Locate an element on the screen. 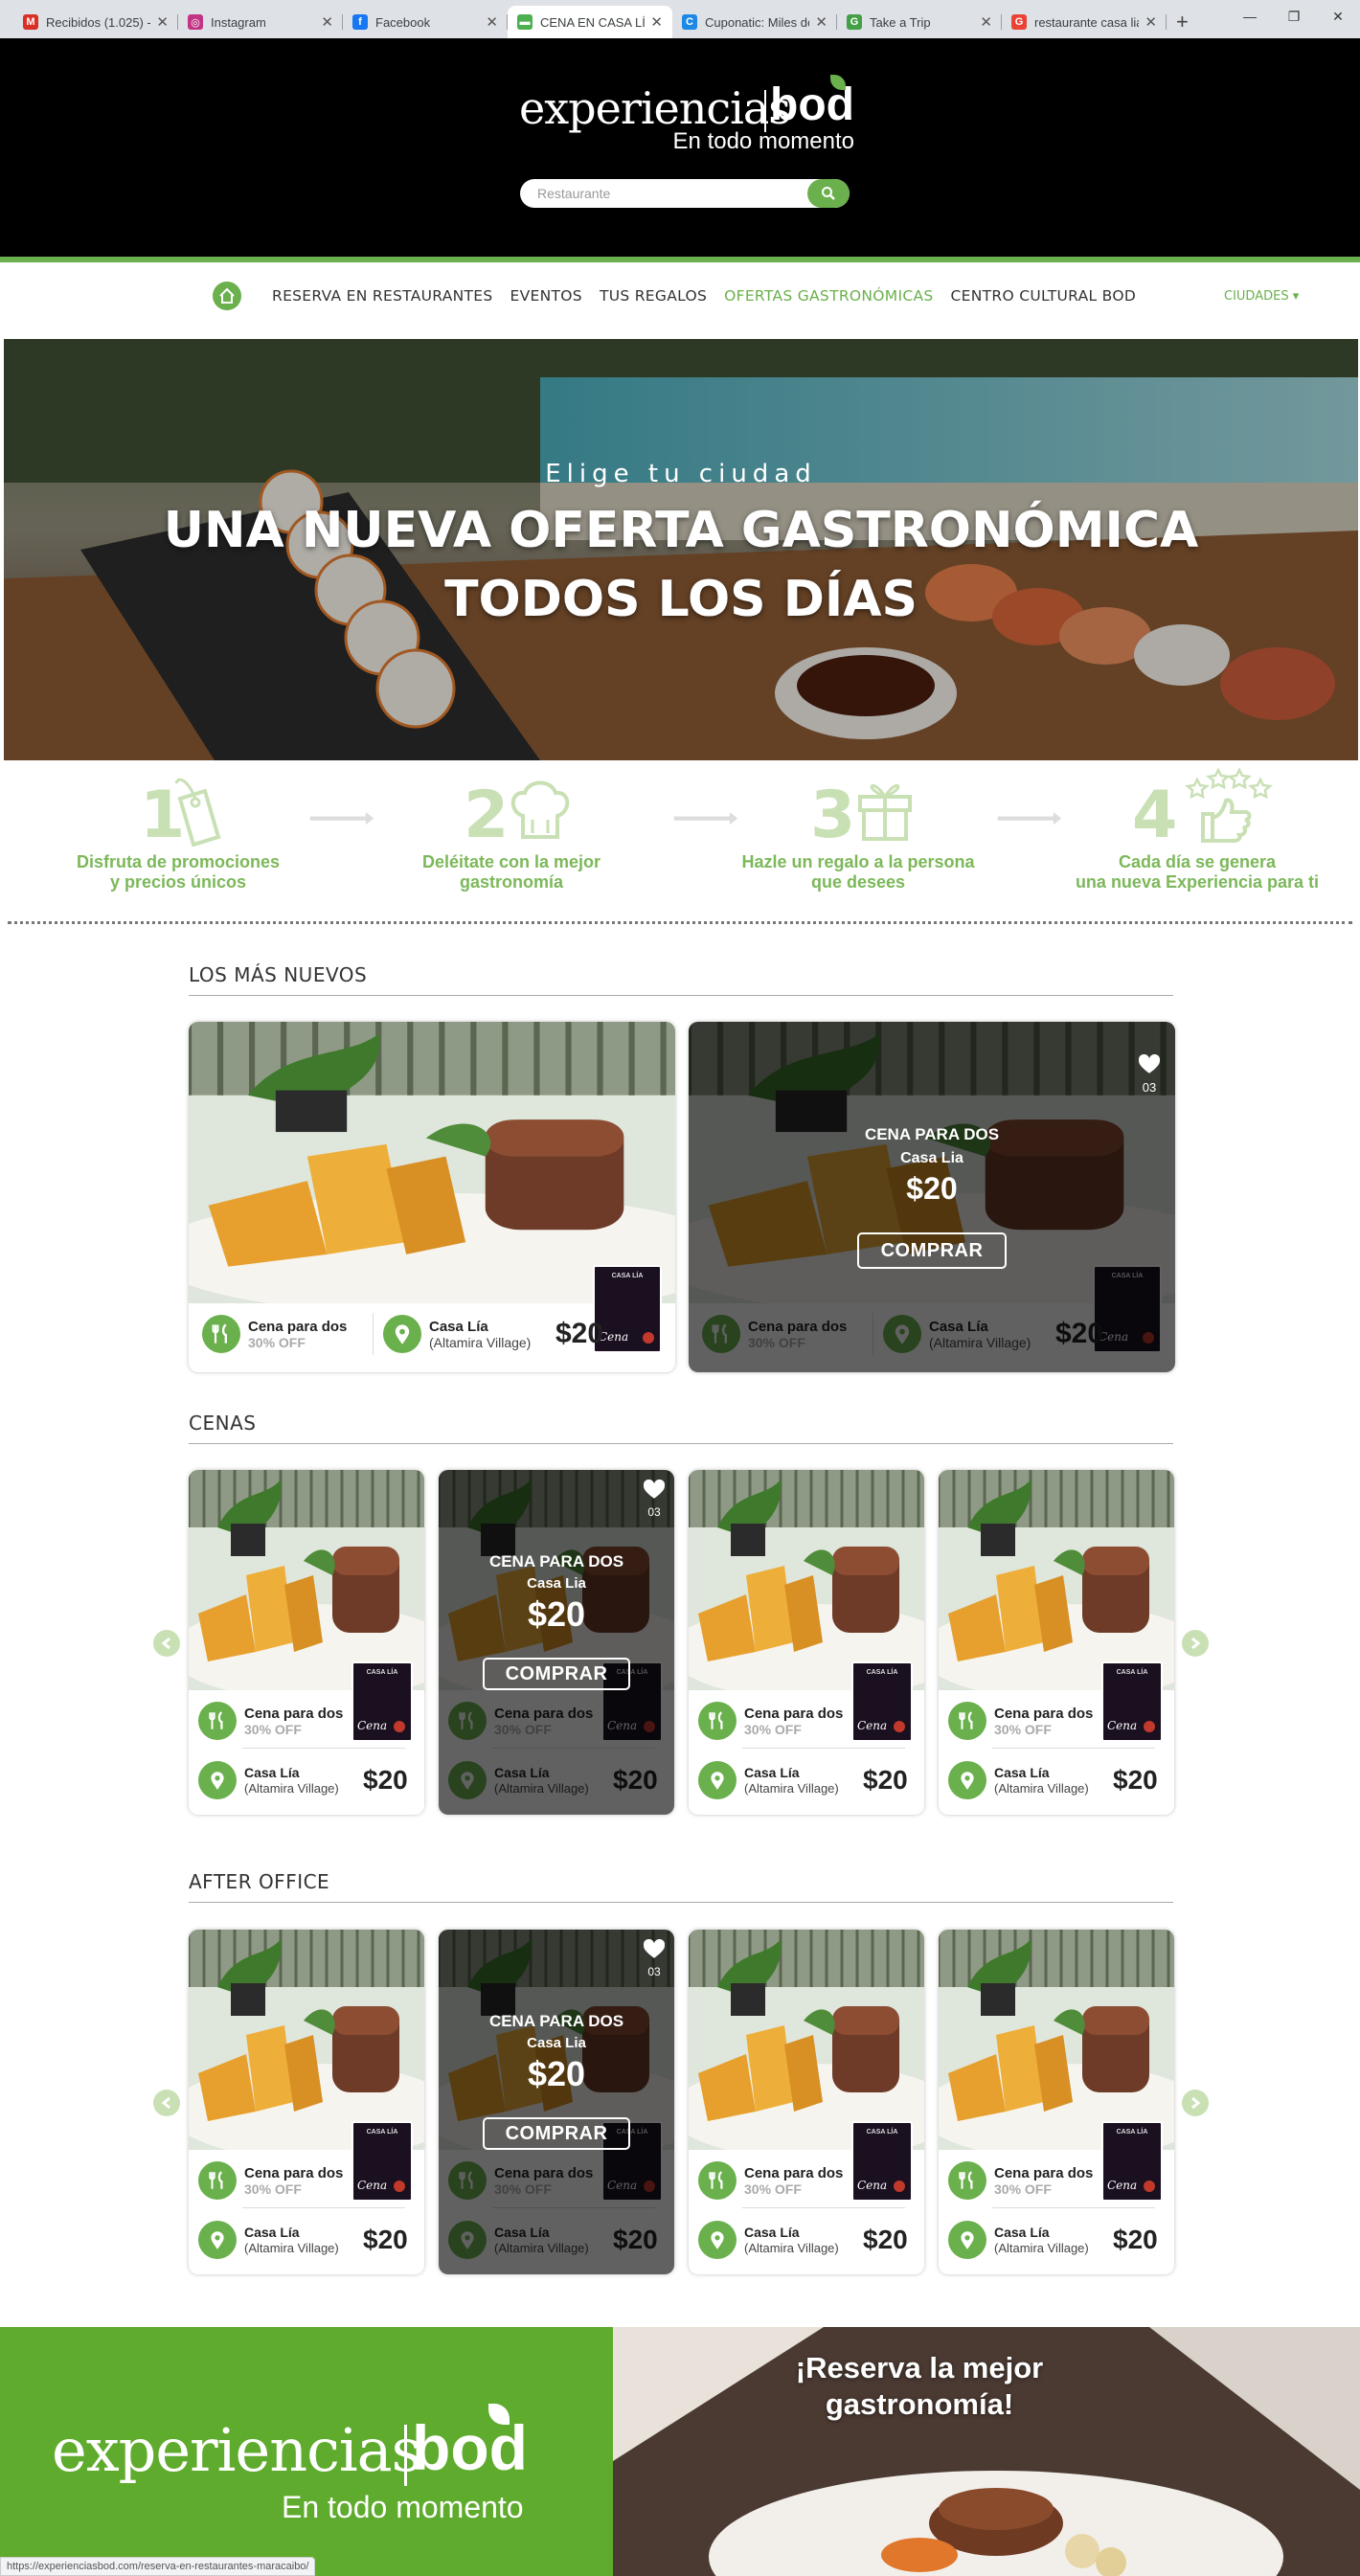 The width and height of the screenshot is (1360, 2576). footer-promo-panel: ¡Reserva la mejor gastronomía! is located at coordinates (986, 2451).